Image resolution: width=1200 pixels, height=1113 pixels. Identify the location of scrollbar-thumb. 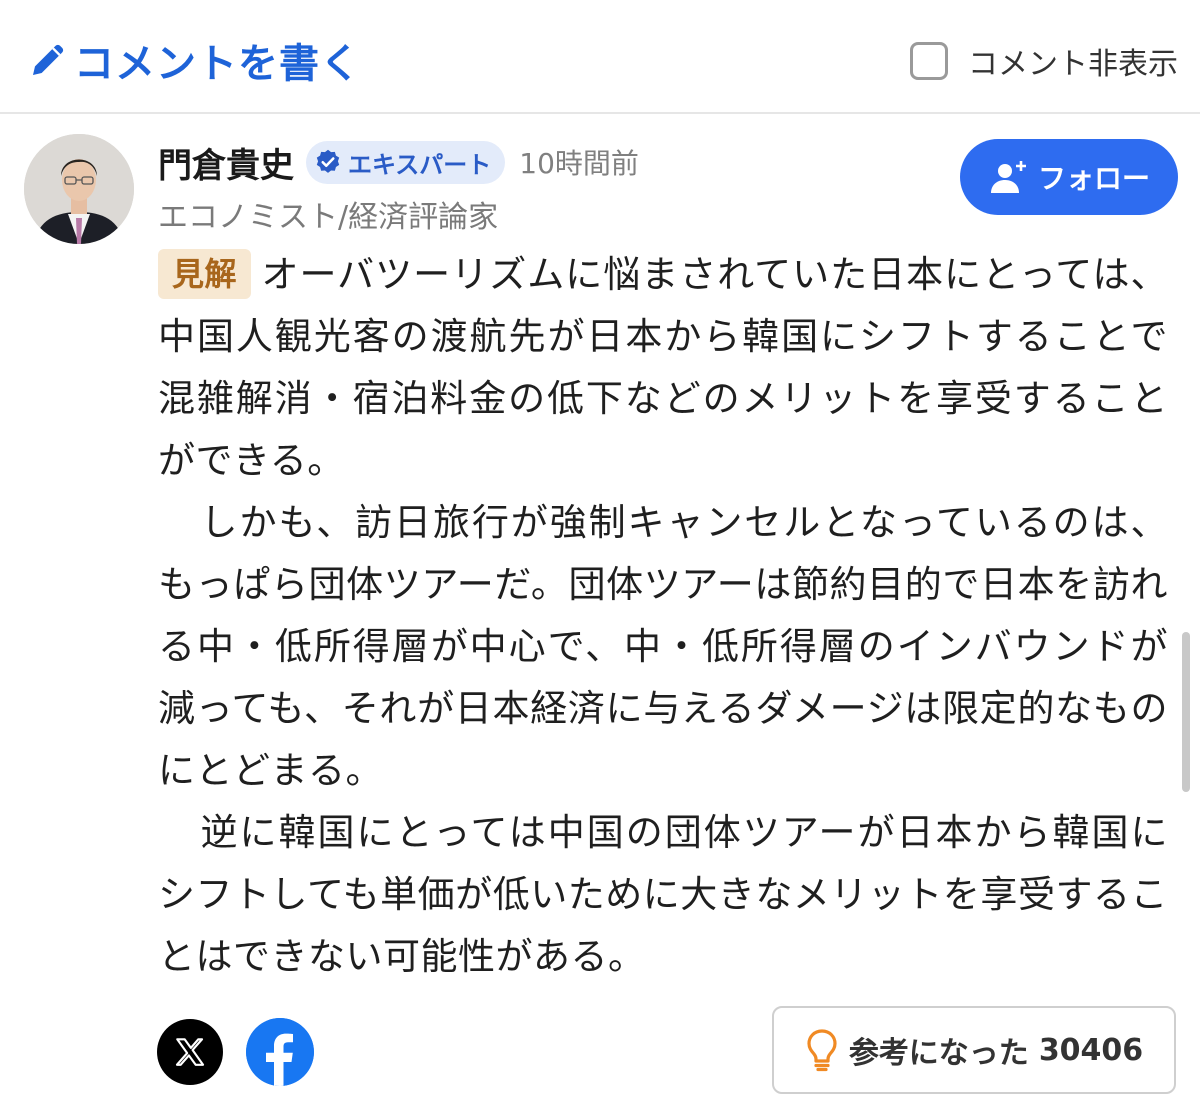
(1186, 712).